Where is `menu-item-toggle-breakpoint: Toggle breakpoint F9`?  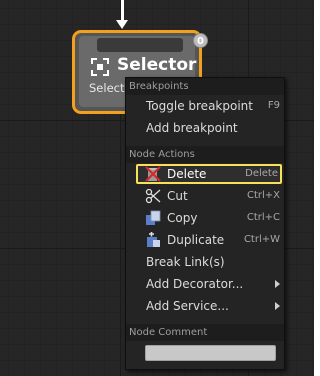
menu-item-toggle-breakpoint: Toggle breakpoint F9 is located at coordinates (209, 106).